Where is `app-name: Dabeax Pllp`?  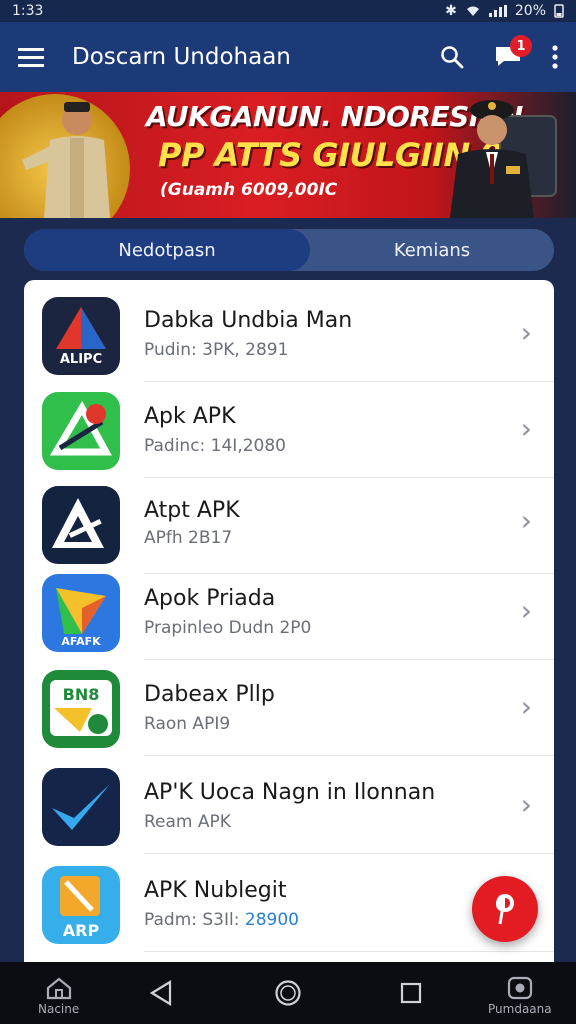
app-name: Dabeax Pllp is located at coordinates (209, 694).